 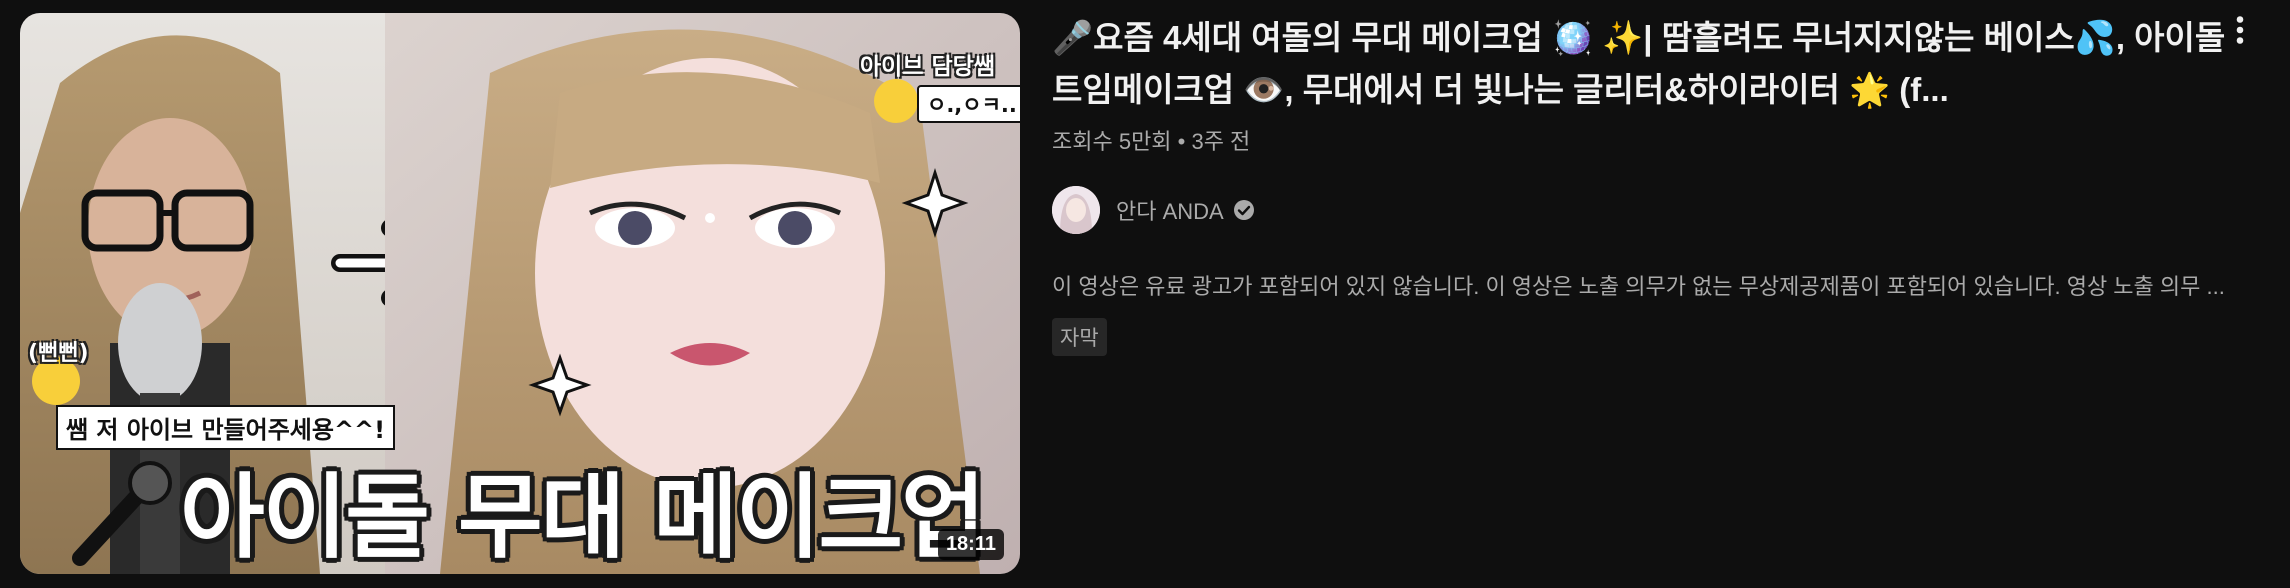 I want to click on channel-avatar, so click(x=1076, y=210).